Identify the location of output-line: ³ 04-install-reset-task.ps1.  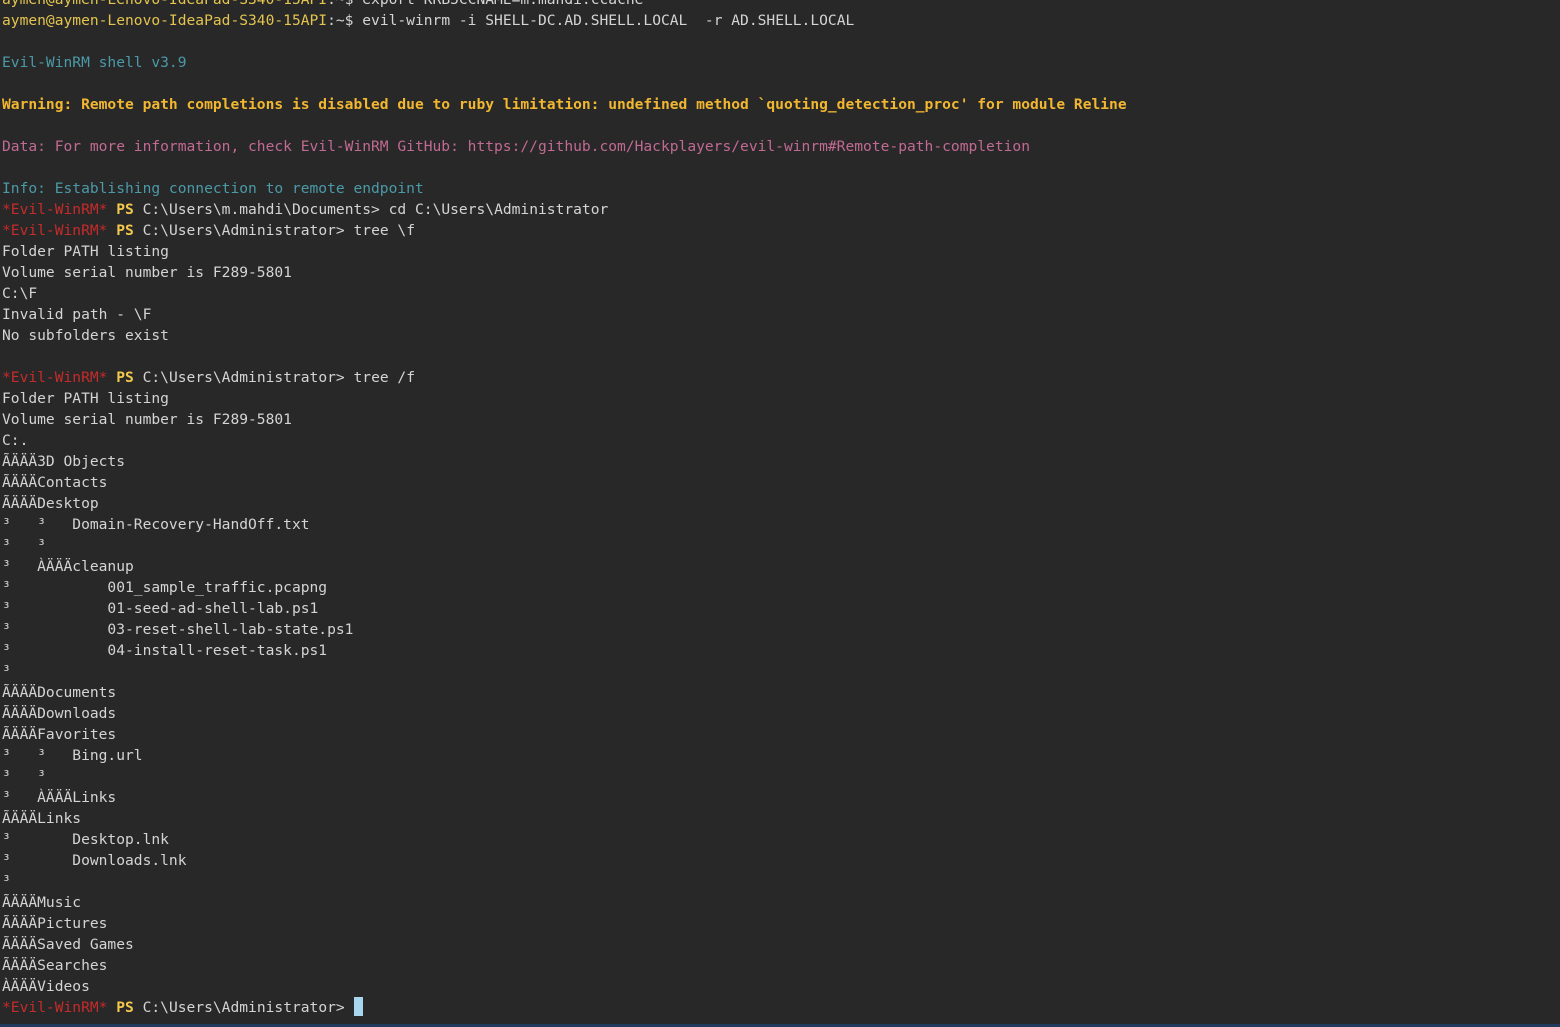
(564, 650).